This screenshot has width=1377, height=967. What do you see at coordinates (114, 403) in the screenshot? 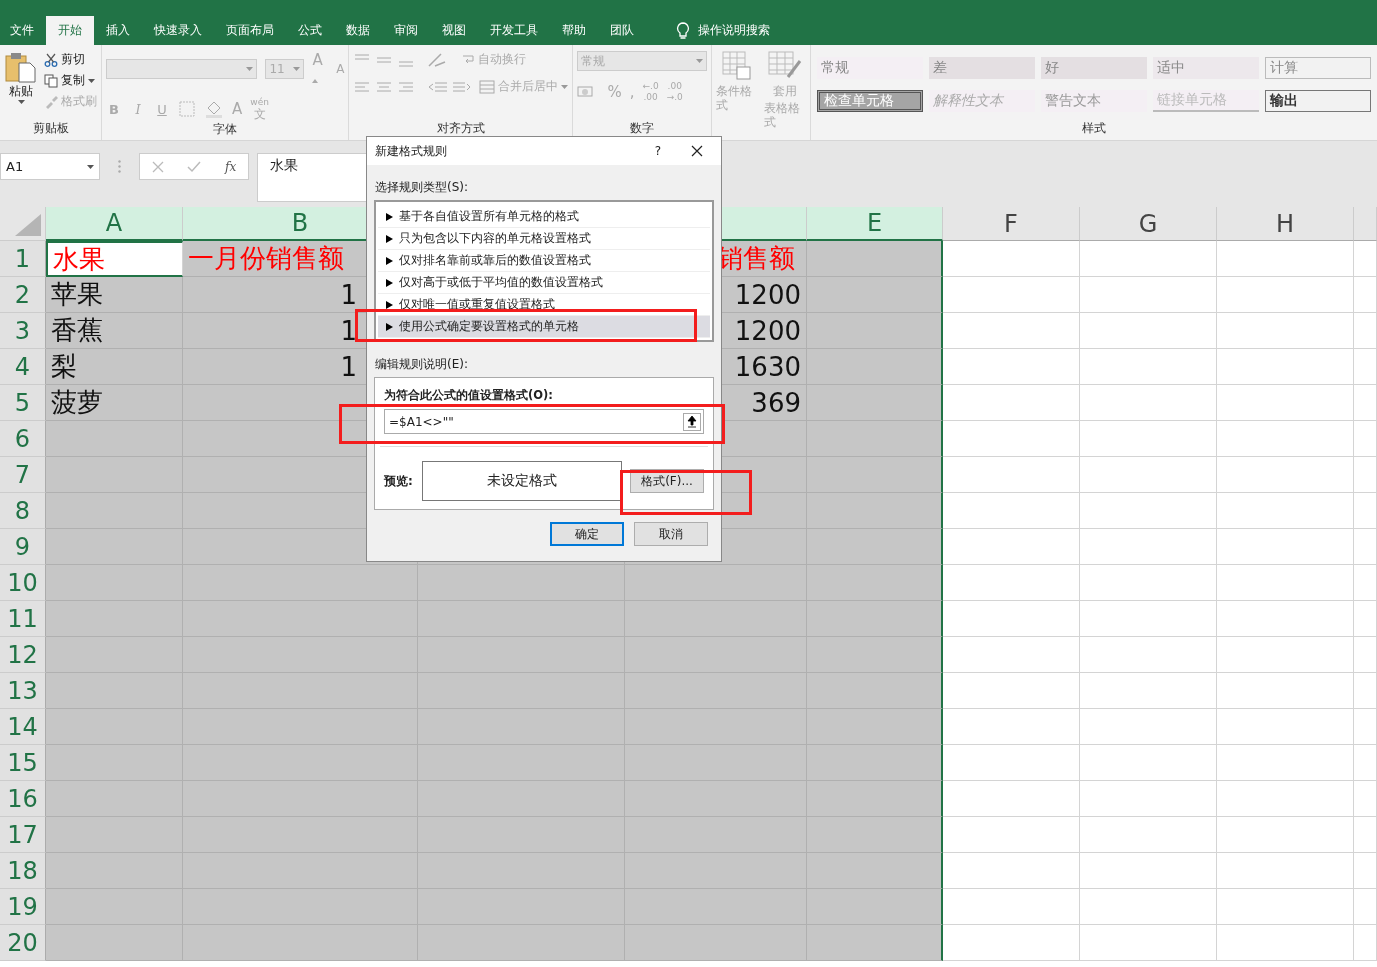
I see `table-cell: 菠萝` at bounding box center [114, 403].